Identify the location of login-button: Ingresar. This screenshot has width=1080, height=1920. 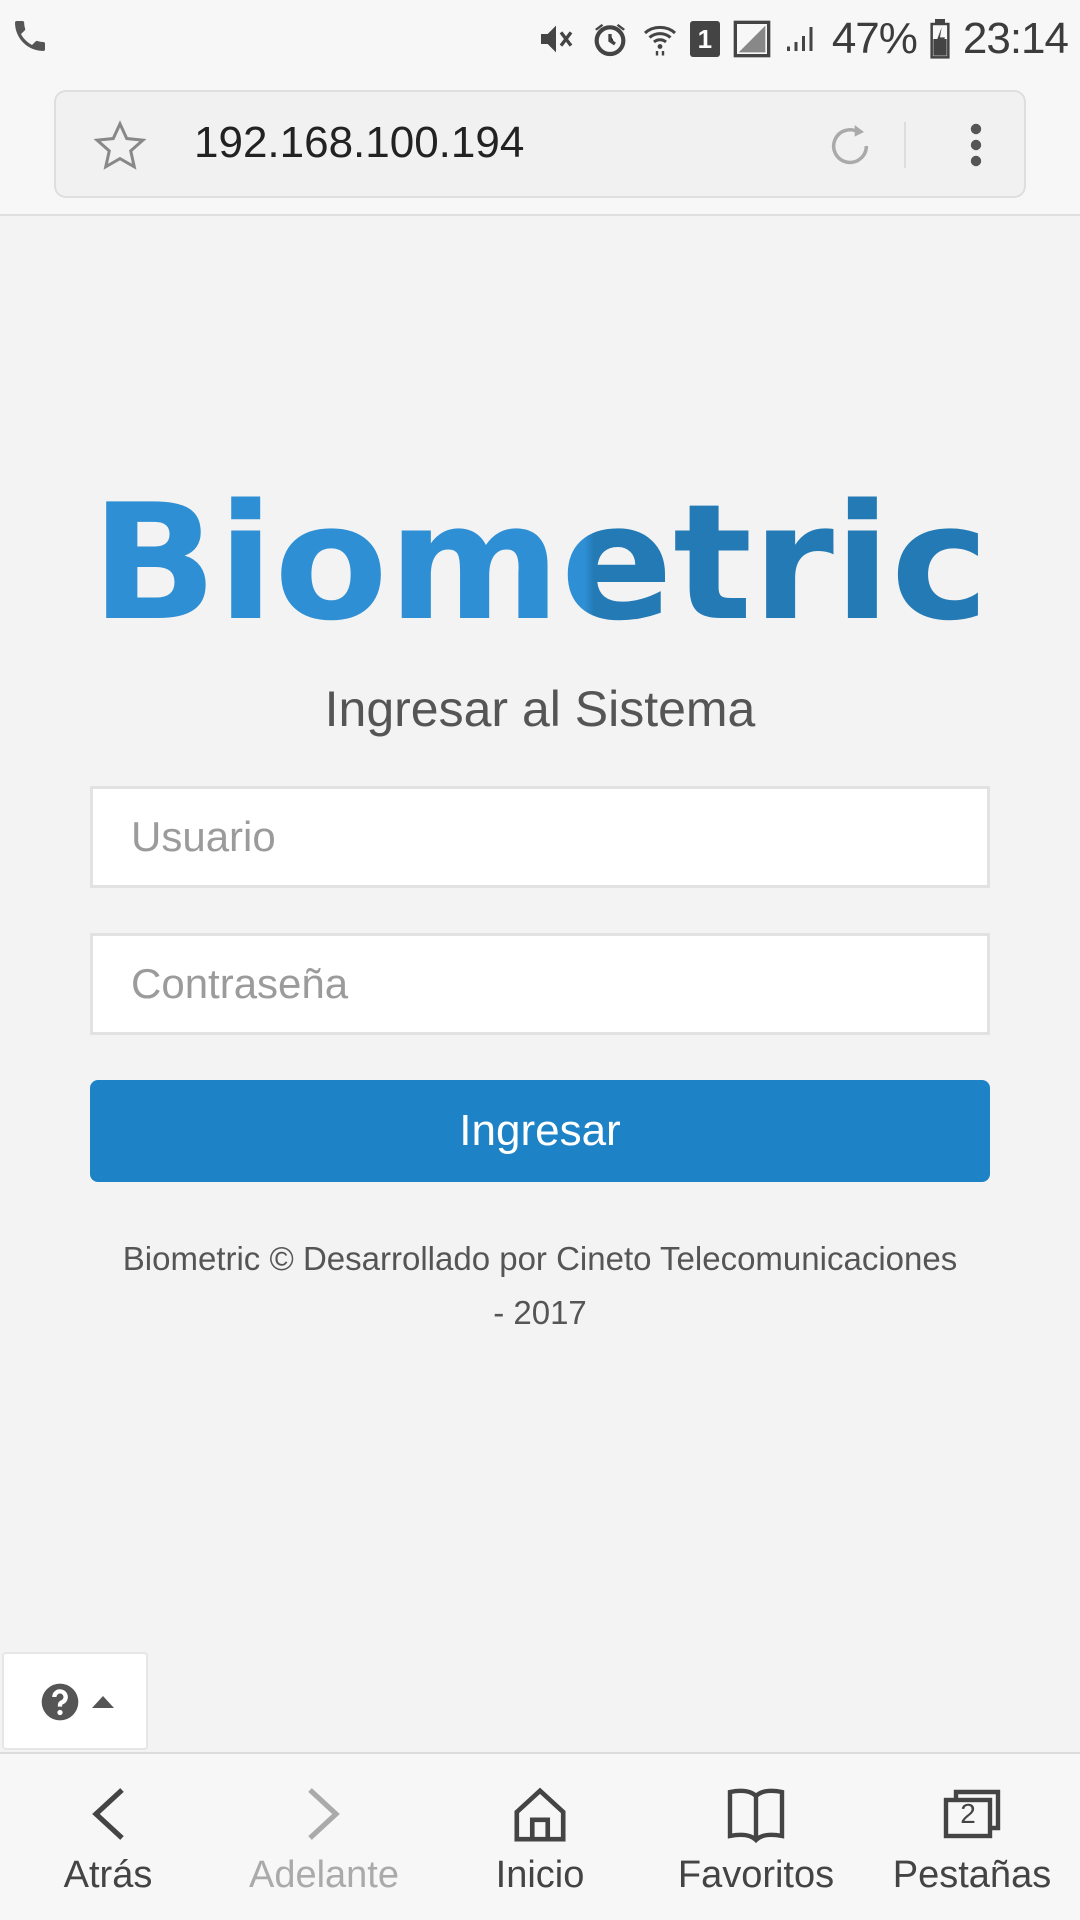
(540, 1131).